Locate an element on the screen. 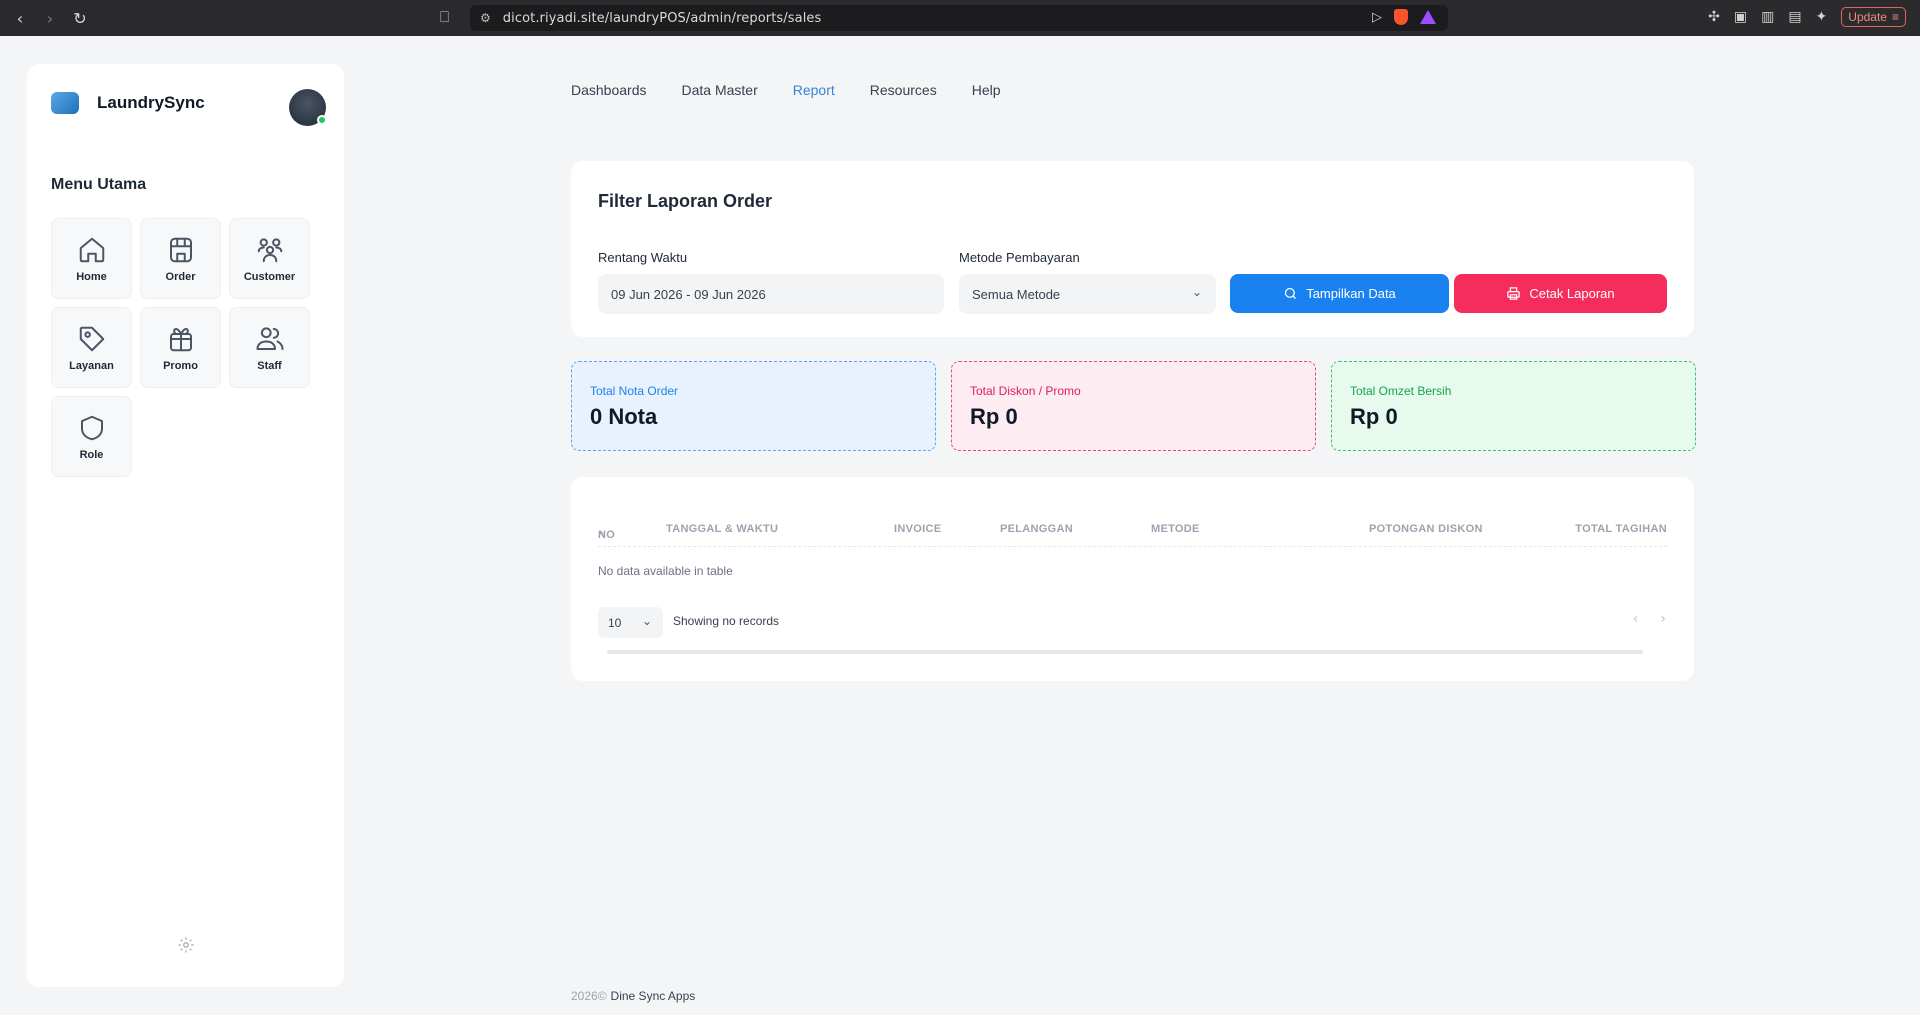 The width and height of the screenshot is (1920, 1015). screenshot-icon: ▣ is located at coordinates (1740, 17).